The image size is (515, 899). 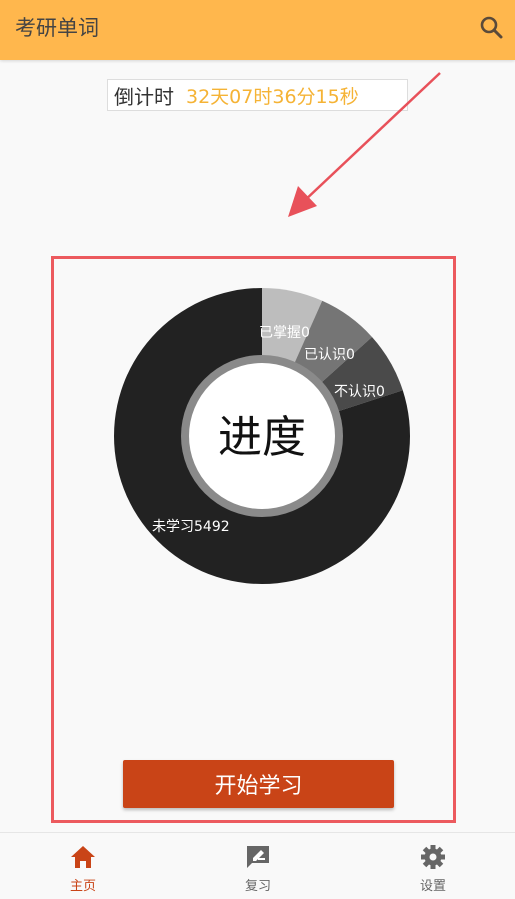 I want to click on search-button, so click(x=492, y=28).